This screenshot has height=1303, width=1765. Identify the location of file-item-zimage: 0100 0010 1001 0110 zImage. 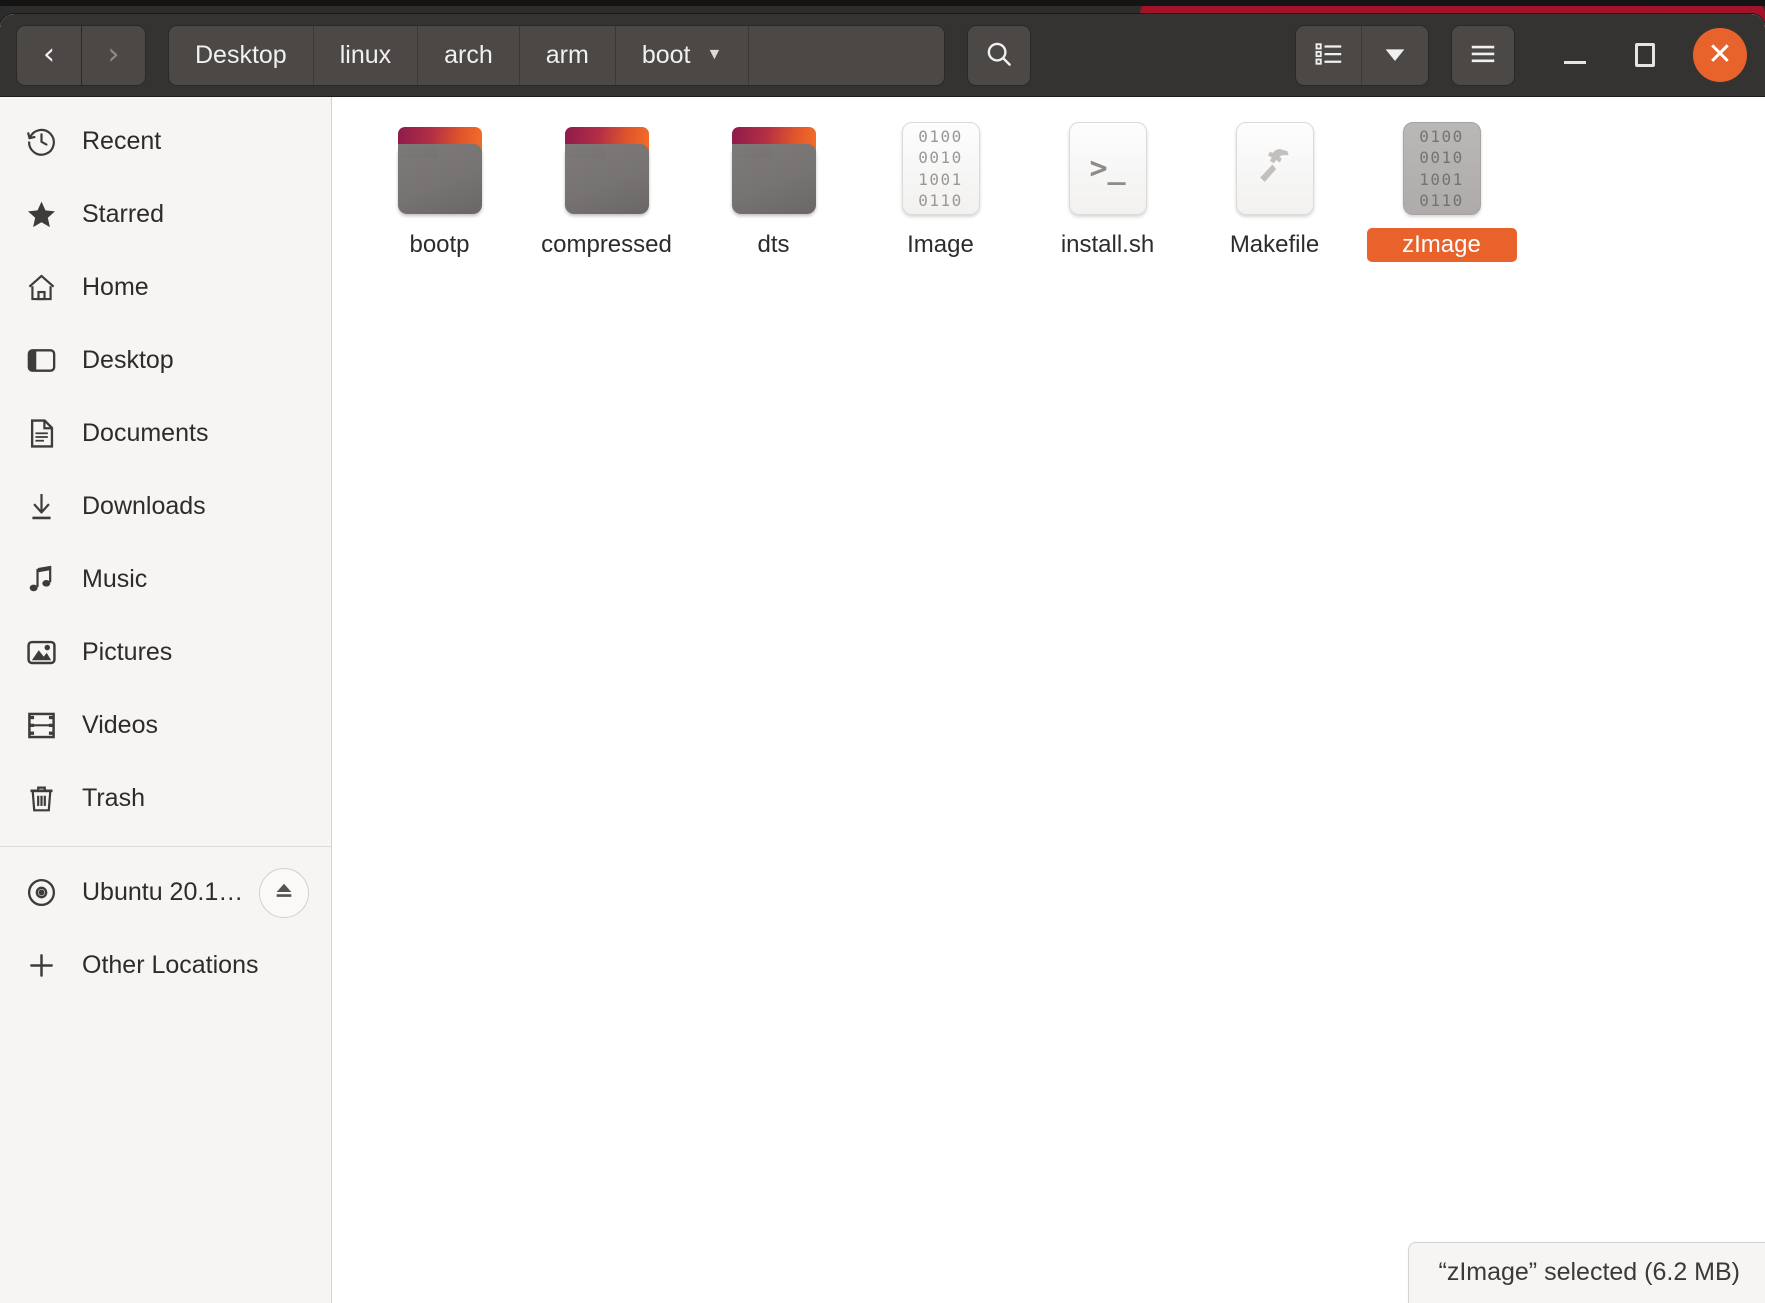
(1441, 186).